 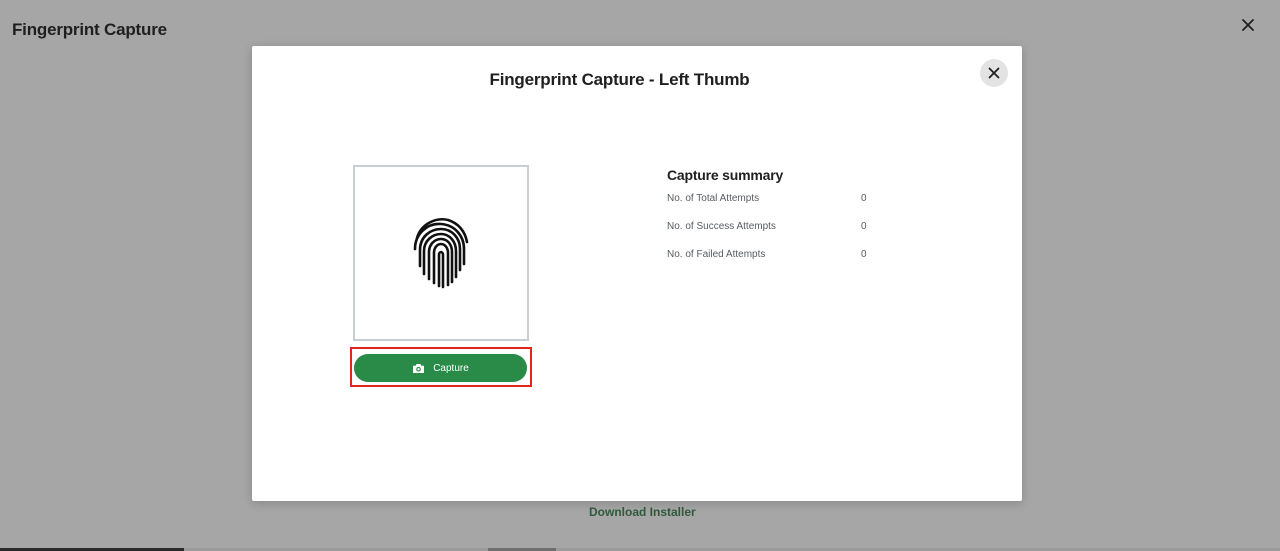 What do you see at coordinates (787, 263) in the screenshot?
I see `summary-row-failed: No. of Failed Attempts 0` at bounding box center [787, 263].